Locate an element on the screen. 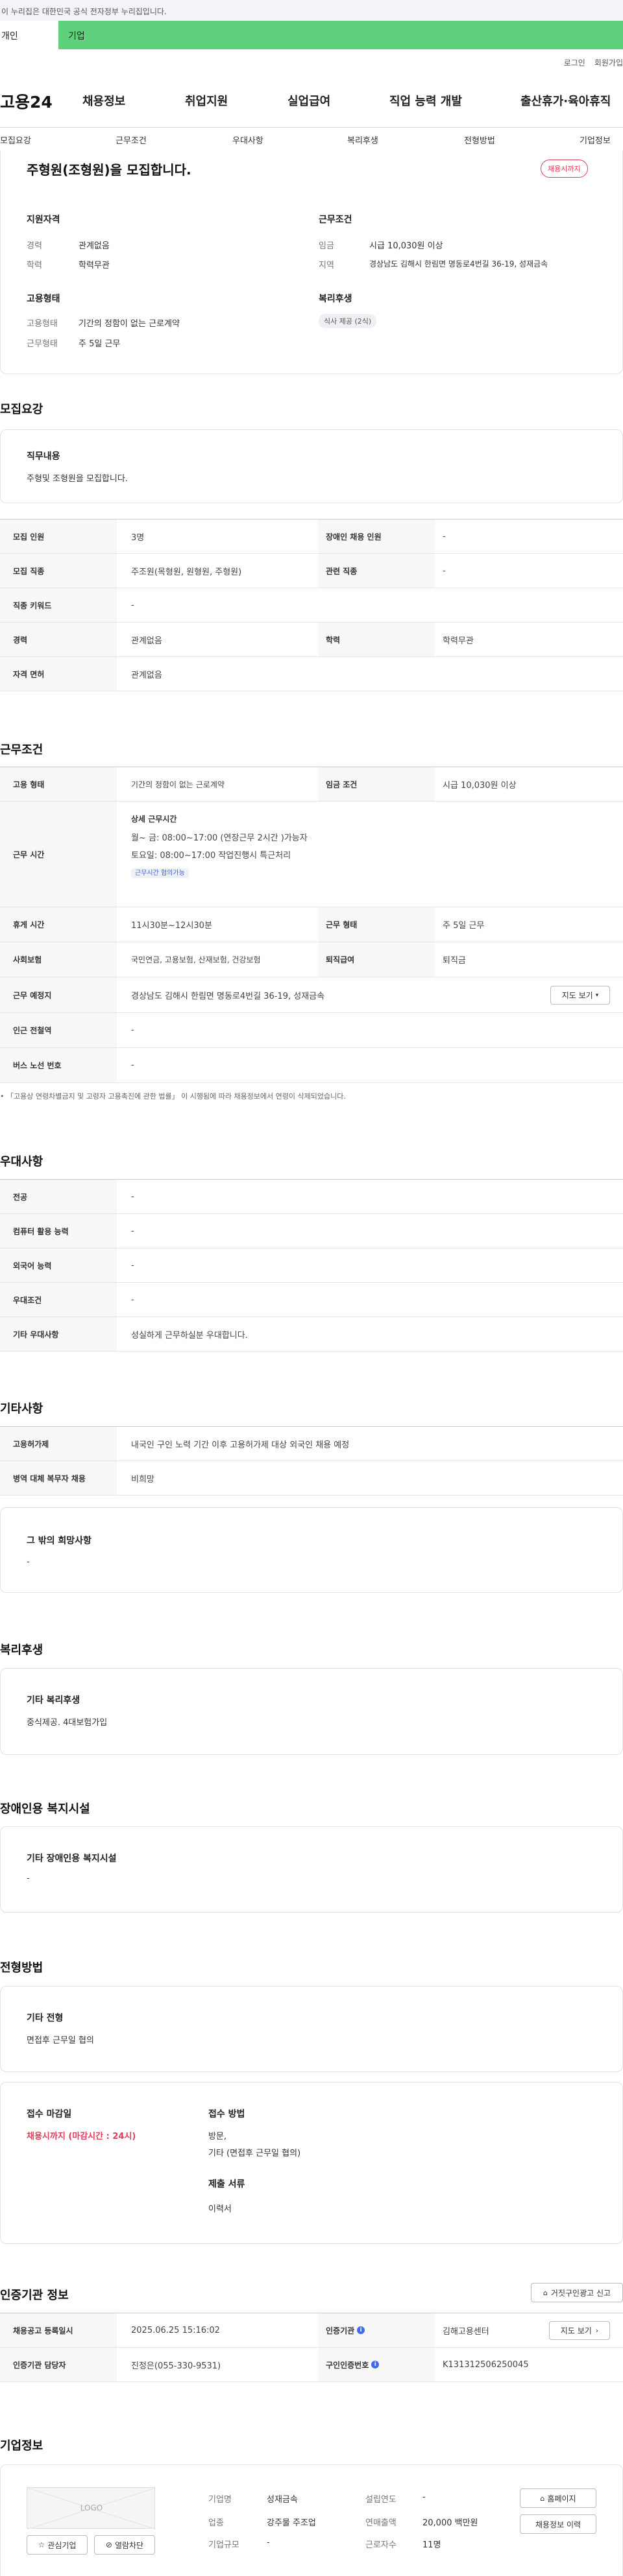  company-name-value: 성재금속 is located at coordinates (282, 2500).